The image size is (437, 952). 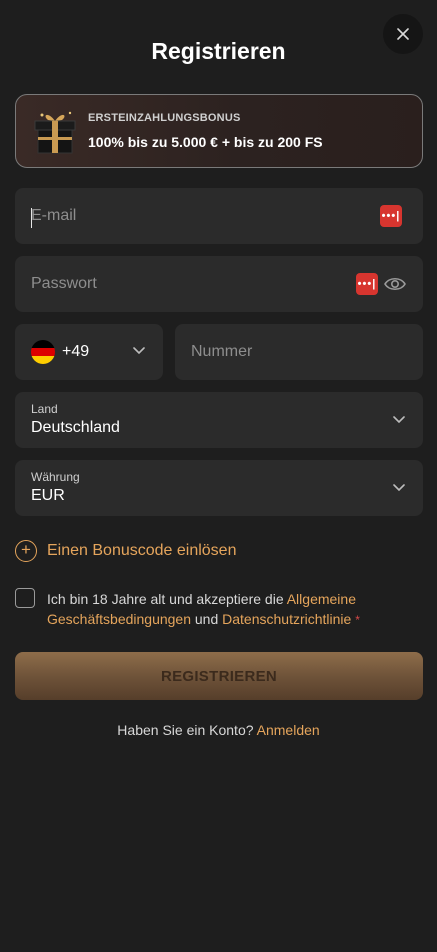 What do you see at coordinates (219, 216) in the screenshot?
I see `email-field: E-mail •••|` at bounding box center [219, 216].